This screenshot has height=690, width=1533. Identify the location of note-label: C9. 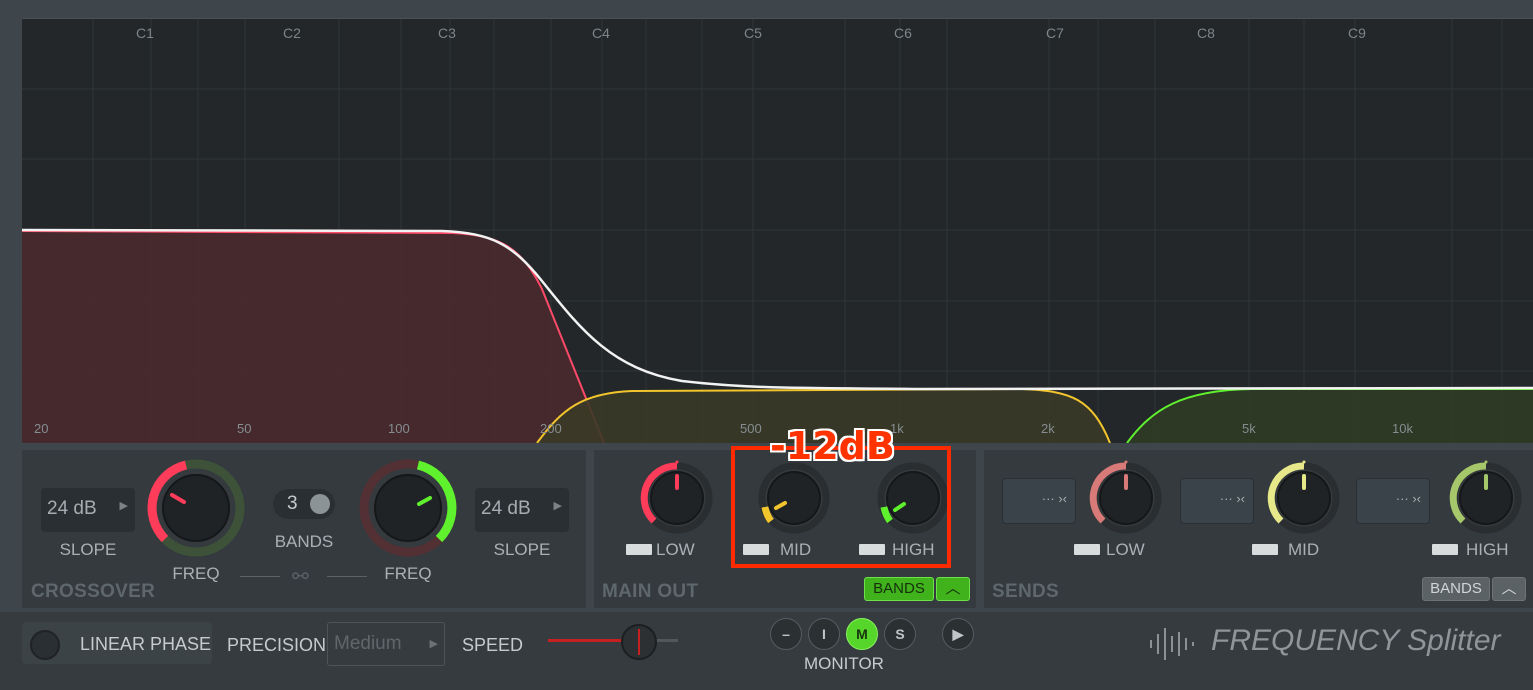
(1357, 33).